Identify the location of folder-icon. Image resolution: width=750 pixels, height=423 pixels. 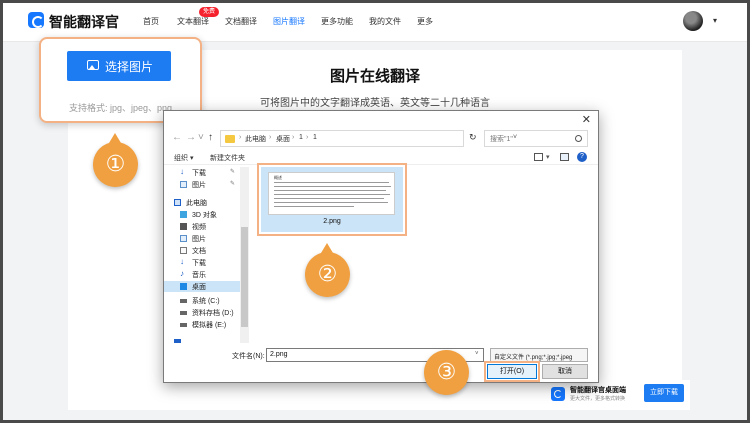
(230, 139).